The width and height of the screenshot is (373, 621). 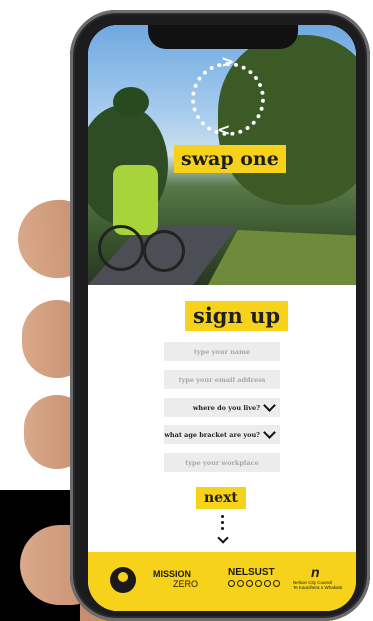 I want to click on hero-title: swap one, so click(x=230, y=159).